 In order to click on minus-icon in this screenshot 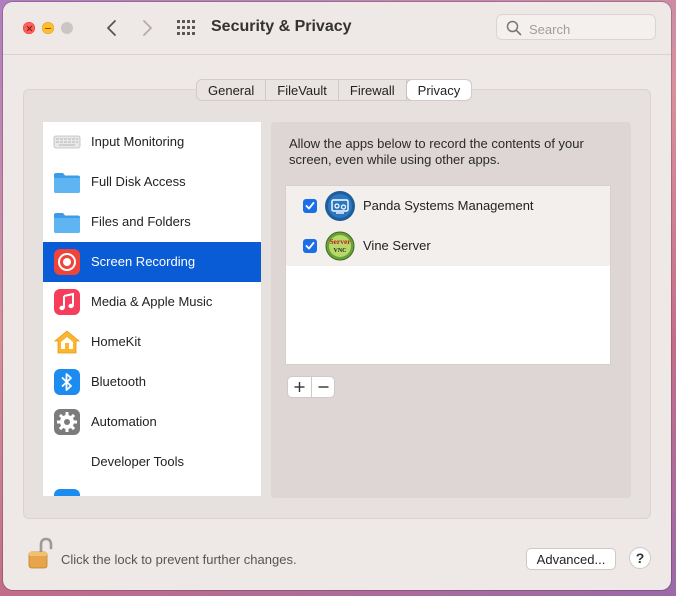, I will do `click(323, 387)`.